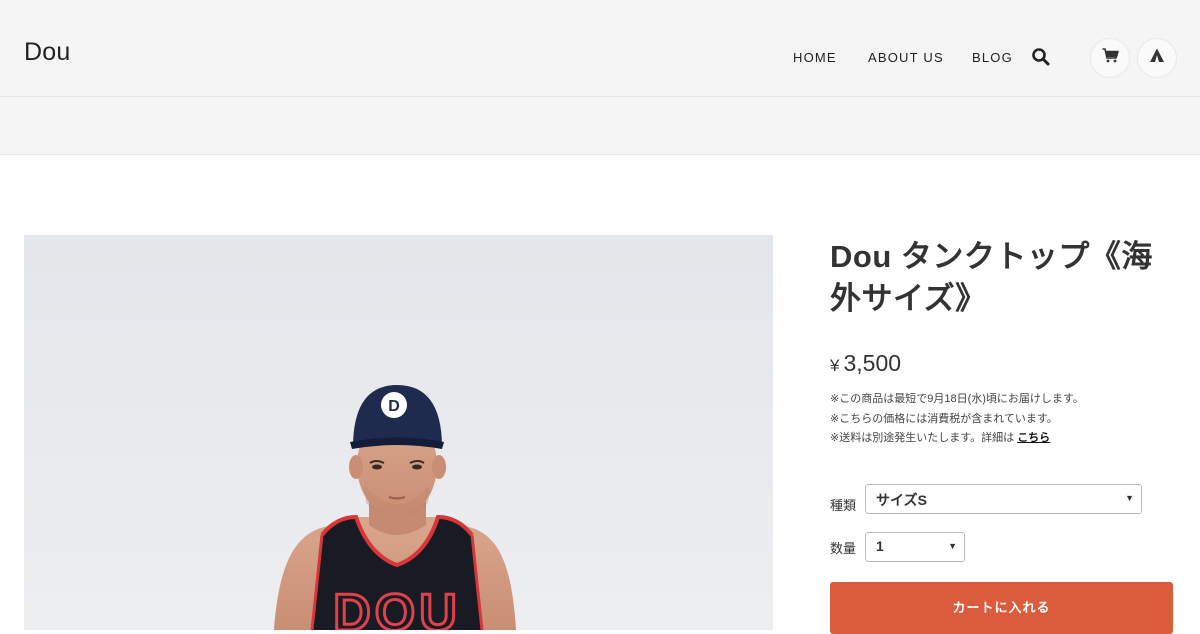 Image resolution: width=1200 pixels, height=634 pixels. I want to click on note-shipping-text: ※送料は別途発生いたします。詳細は, so click(922, 438).